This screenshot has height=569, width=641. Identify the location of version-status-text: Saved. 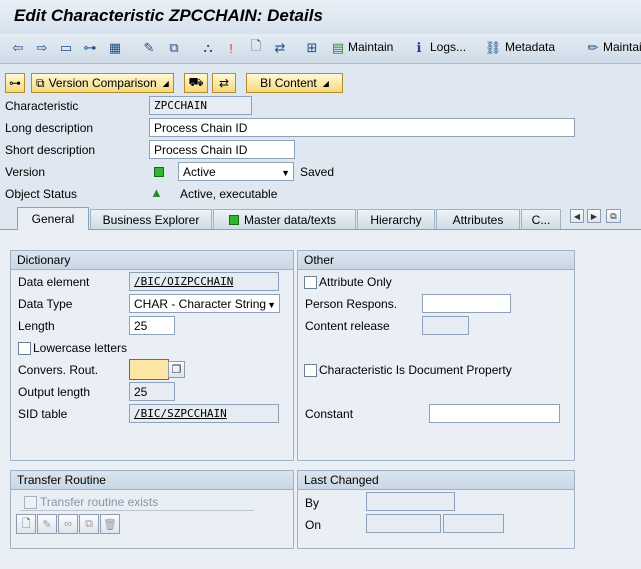
(317, 172).